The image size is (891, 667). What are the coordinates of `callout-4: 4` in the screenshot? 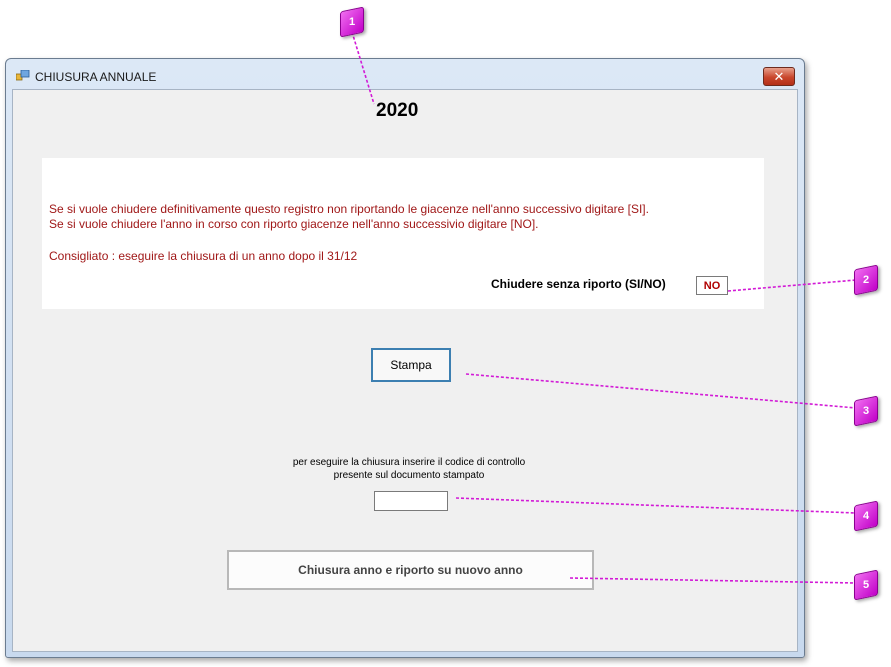 It's located at (866, 516).